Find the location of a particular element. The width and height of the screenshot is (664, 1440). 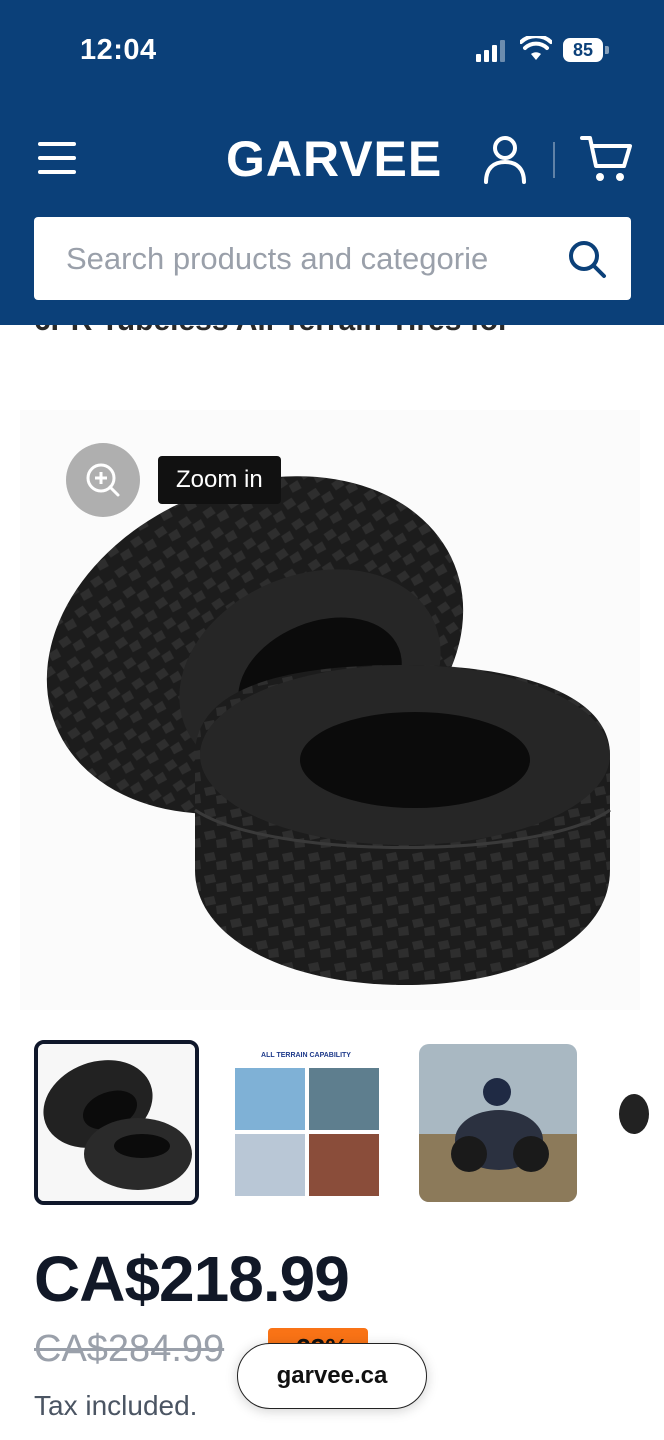

wifi-icon is located at coordinates (536, 48).